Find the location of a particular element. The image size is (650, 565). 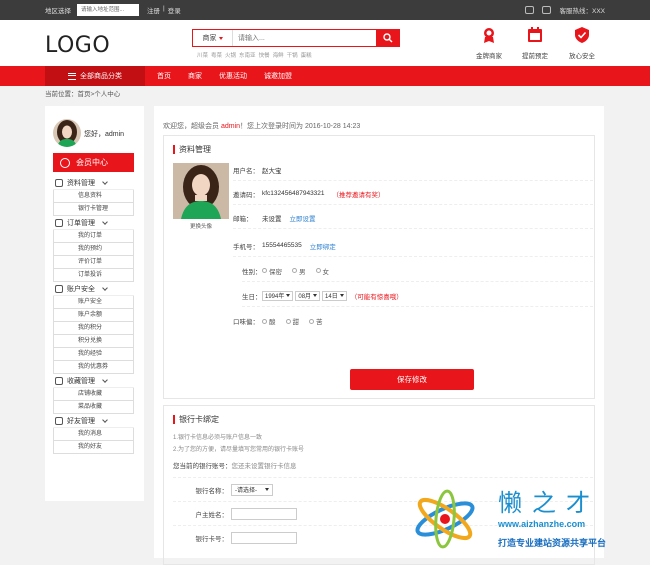

sidebar-item: 我的预约 is located at coordinates (93, 249).